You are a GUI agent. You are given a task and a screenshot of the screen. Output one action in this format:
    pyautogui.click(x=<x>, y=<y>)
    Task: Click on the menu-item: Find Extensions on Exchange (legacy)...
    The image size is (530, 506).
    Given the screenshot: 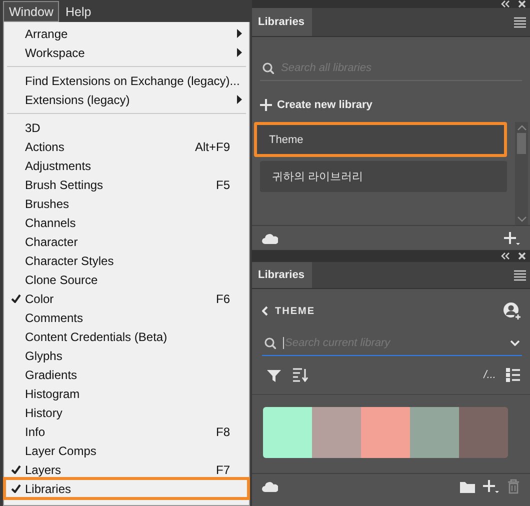 What is the action you would take?
    pyautogui.click(x=126, y=80)
    